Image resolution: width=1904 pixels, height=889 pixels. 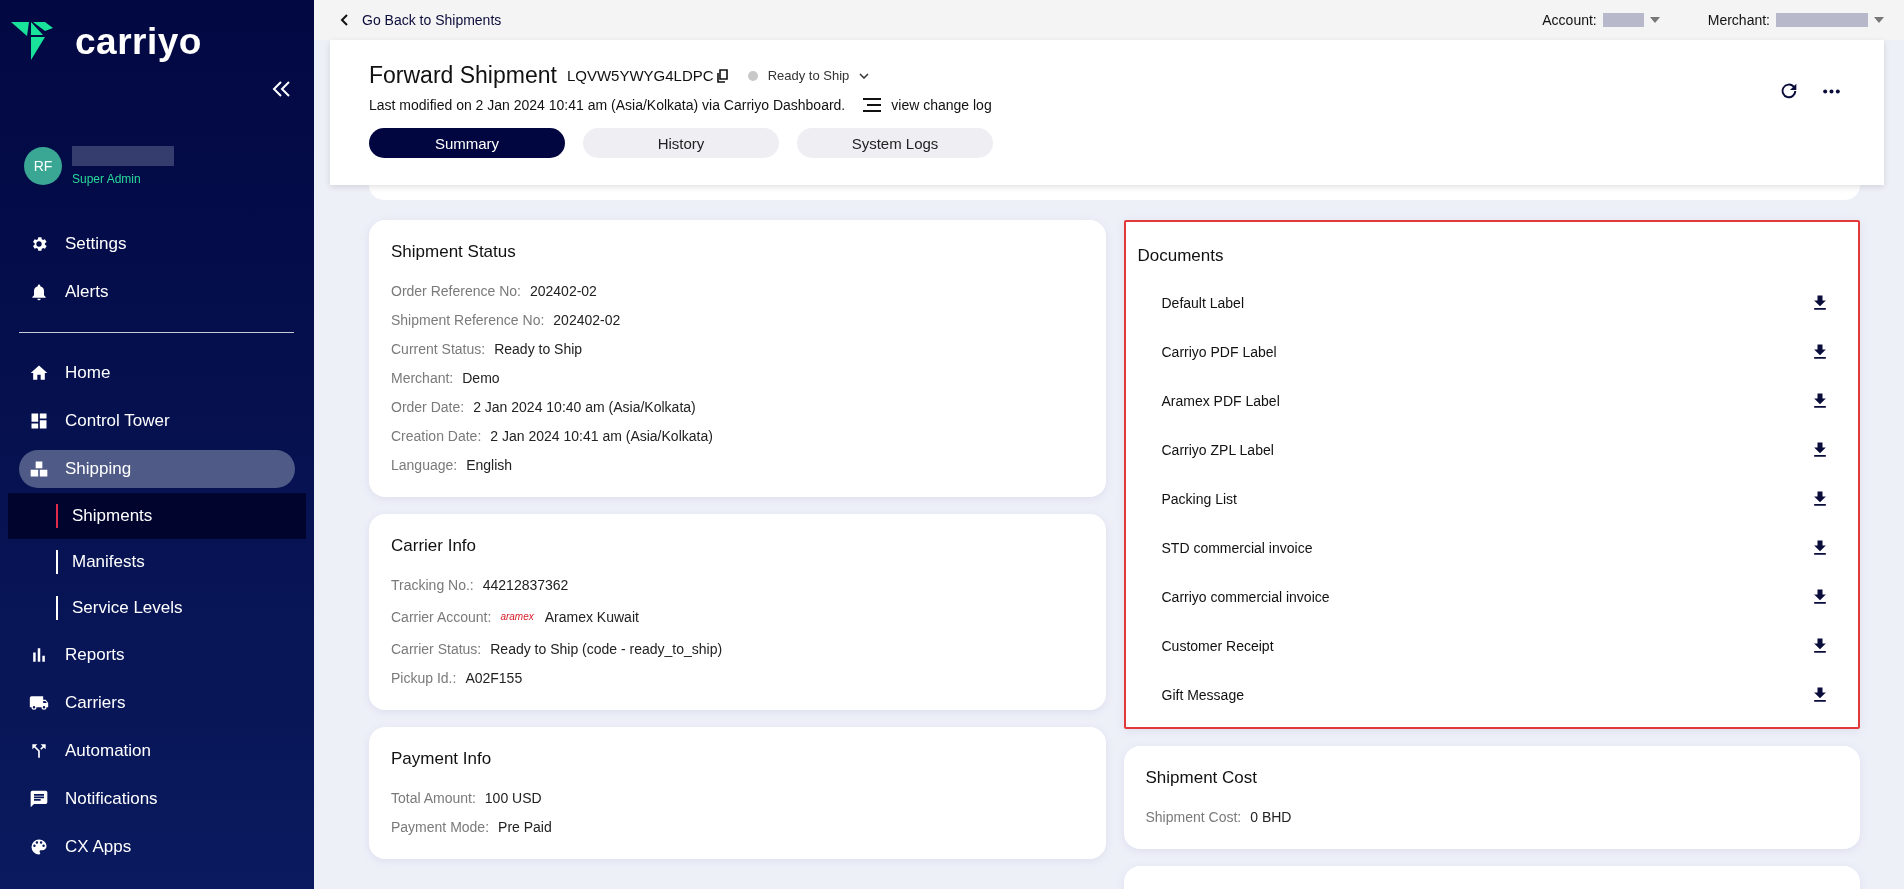 What do you see at coordinates (441, 616) in the screenshot?
I see `field-label: Carrier Account:` at bounding box center [441, 616].